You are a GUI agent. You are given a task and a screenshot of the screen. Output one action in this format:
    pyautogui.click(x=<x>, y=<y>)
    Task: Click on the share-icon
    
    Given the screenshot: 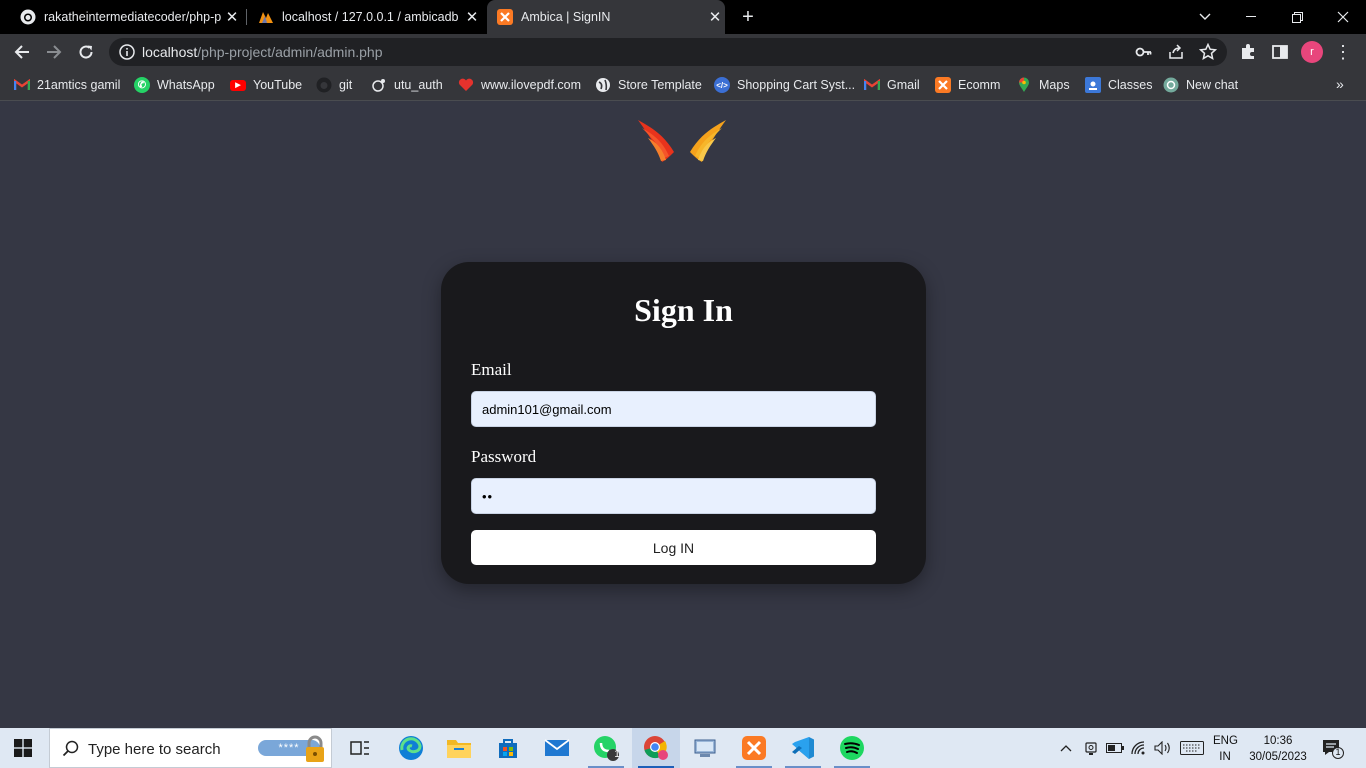 What is the action you would take?
    pyautogui.click(x=1176, y=52)
    